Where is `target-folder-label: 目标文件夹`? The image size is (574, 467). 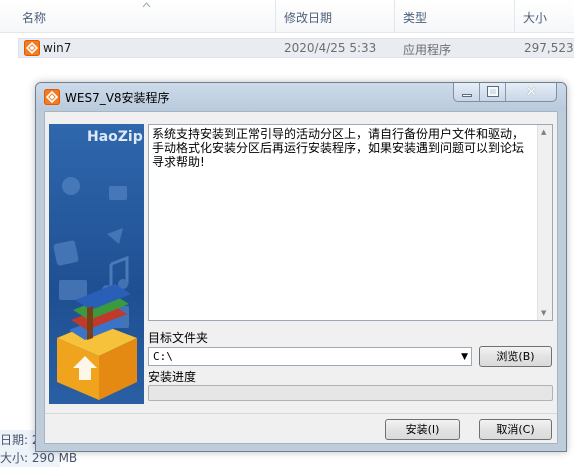
target-folder-label: 目标文件夹 is located at coordinates (178, 338).